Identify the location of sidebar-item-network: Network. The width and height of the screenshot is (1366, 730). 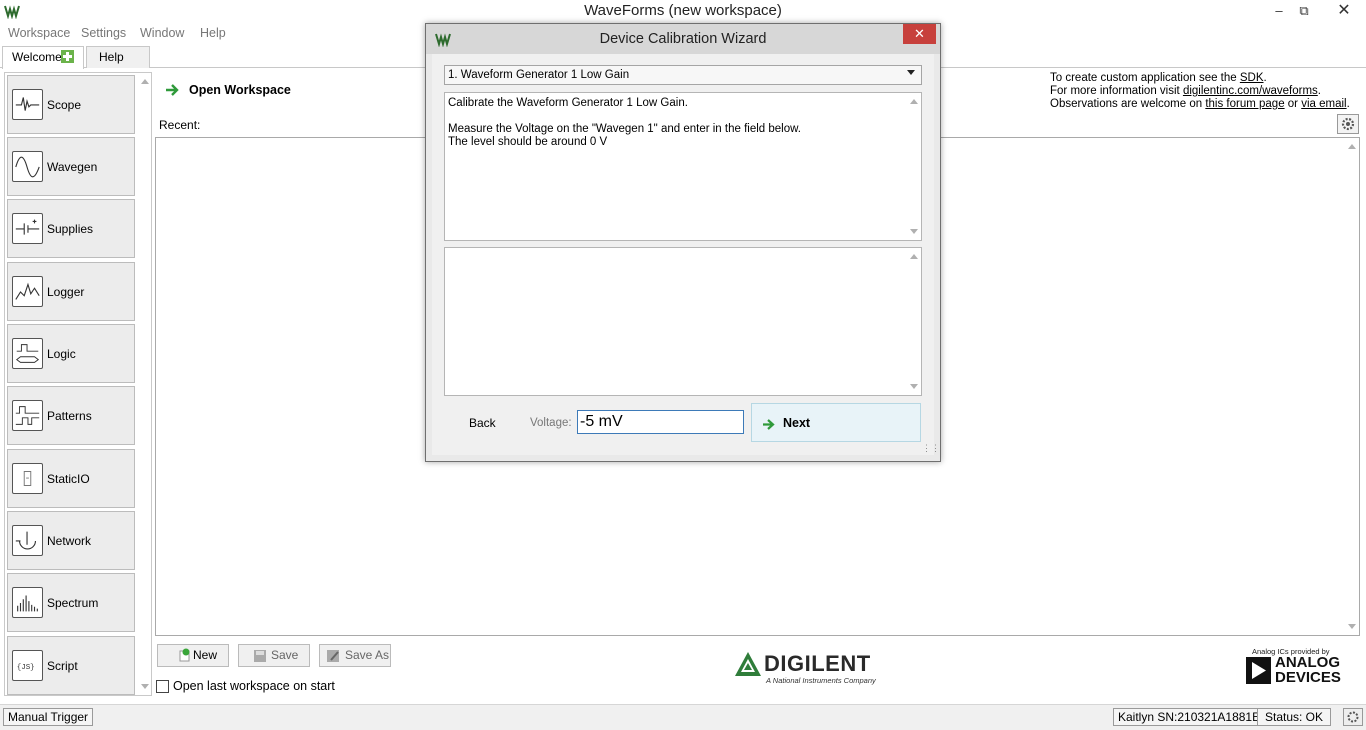
(71, 540).